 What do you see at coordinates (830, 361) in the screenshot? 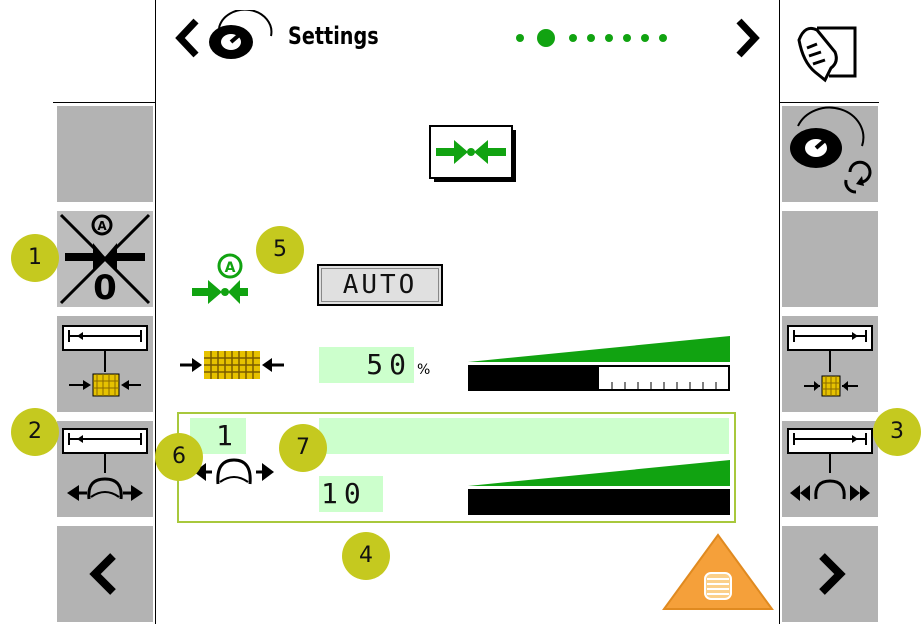
I see `bale-width-extend-icon` at bounding box center [830, 361].